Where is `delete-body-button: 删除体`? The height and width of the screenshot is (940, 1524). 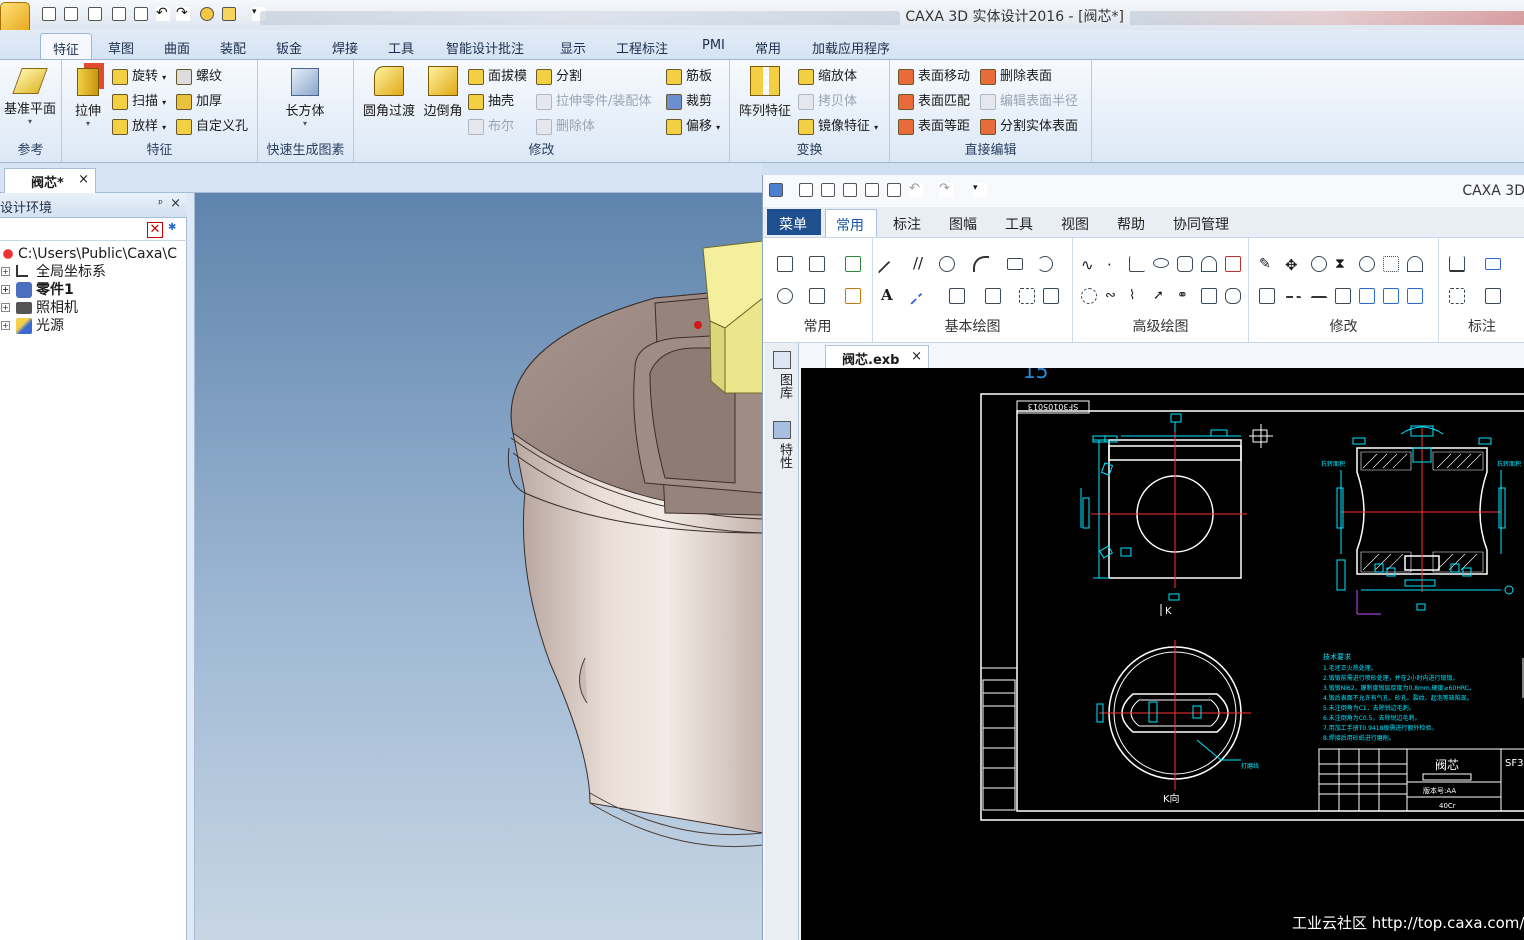
delete-body-button: 删除体 is located at coordinates (565, 127).